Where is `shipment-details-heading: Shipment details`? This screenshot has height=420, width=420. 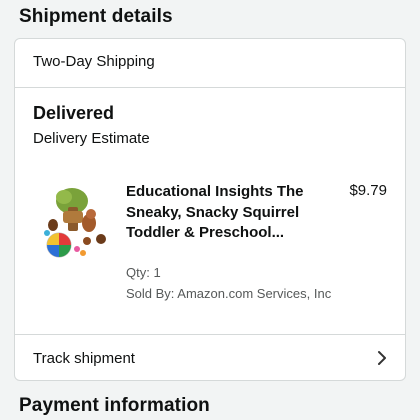
shipment-details-heading: Shipment details is located at coordinates (96, 16).